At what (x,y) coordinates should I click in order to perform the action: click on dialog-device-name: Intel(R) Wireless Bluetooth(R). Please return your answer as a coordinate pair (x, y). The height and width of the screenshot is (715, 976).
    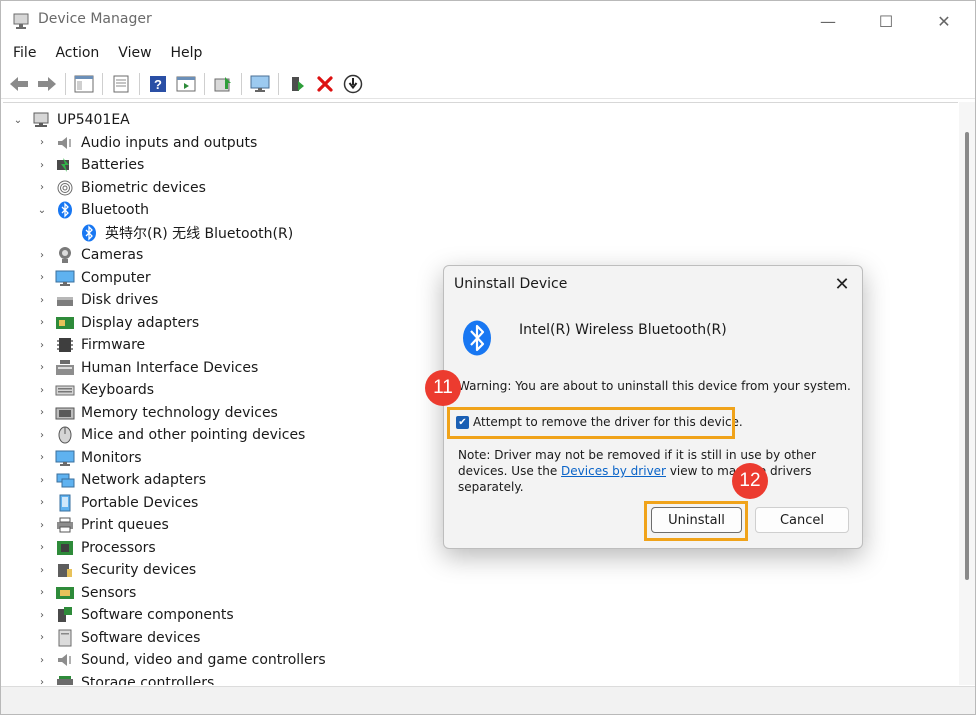
    Looking at the image, I should click on (623, 330).